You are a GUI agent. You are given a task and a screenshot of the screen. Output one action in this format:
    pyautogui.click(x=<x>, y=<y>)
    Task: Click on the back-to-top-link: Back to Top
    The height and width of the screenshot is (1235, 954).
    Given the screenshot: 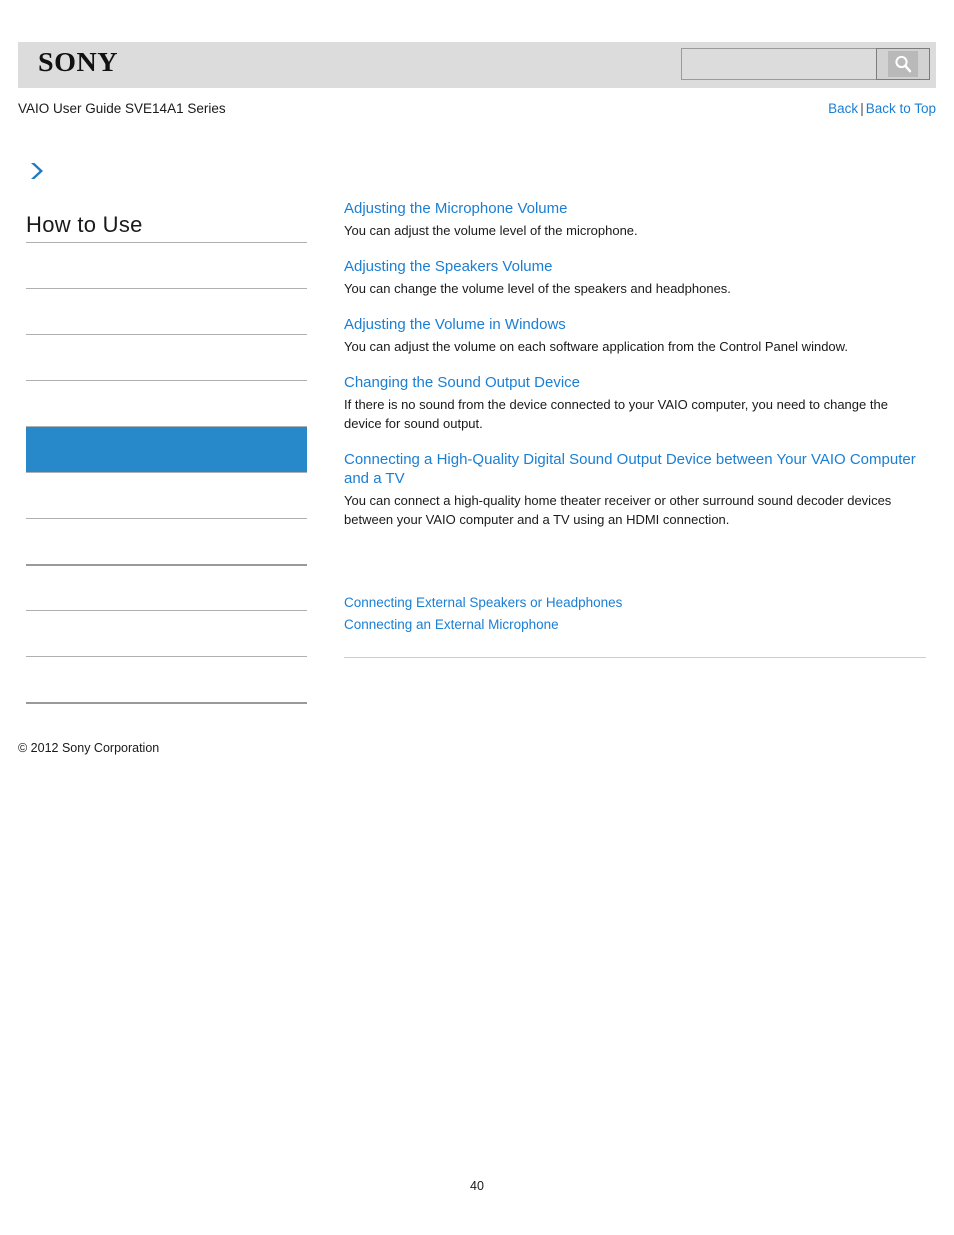 What is the action you would take?
    pyautogui.click(x=901, y=108)
    